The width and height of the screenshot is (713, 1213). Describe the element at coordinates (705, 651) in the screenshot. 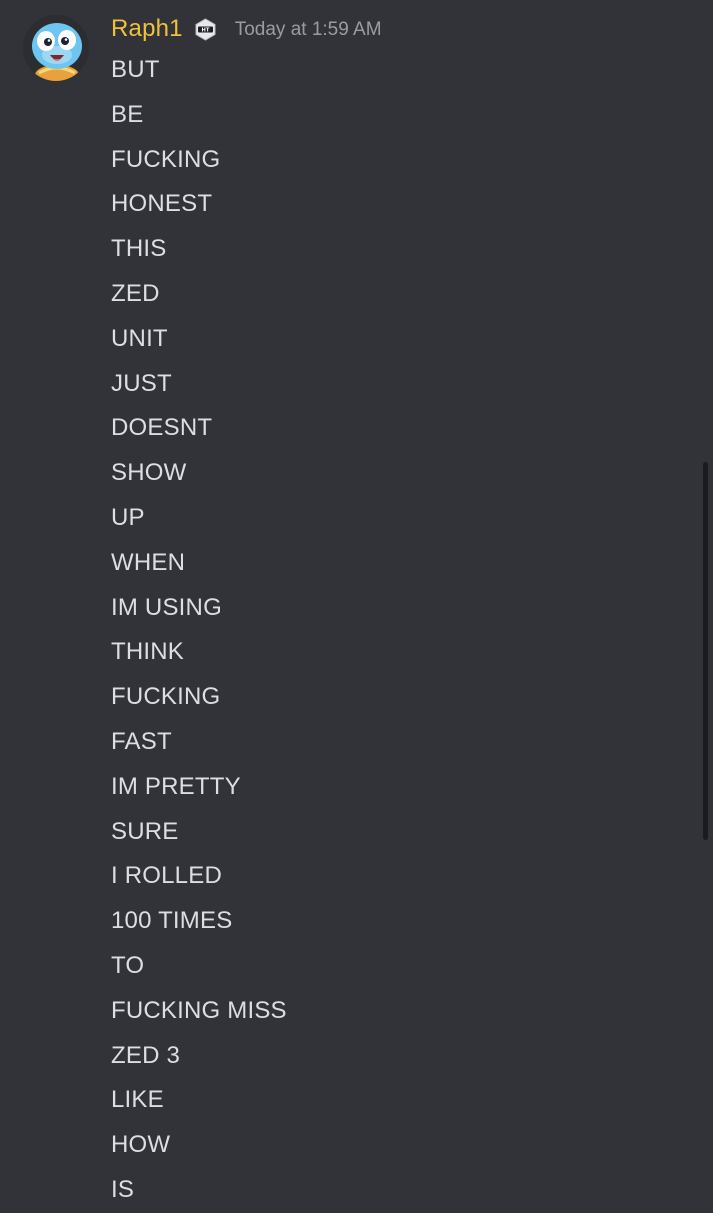

I see `scrollbar-thumb` at that location.